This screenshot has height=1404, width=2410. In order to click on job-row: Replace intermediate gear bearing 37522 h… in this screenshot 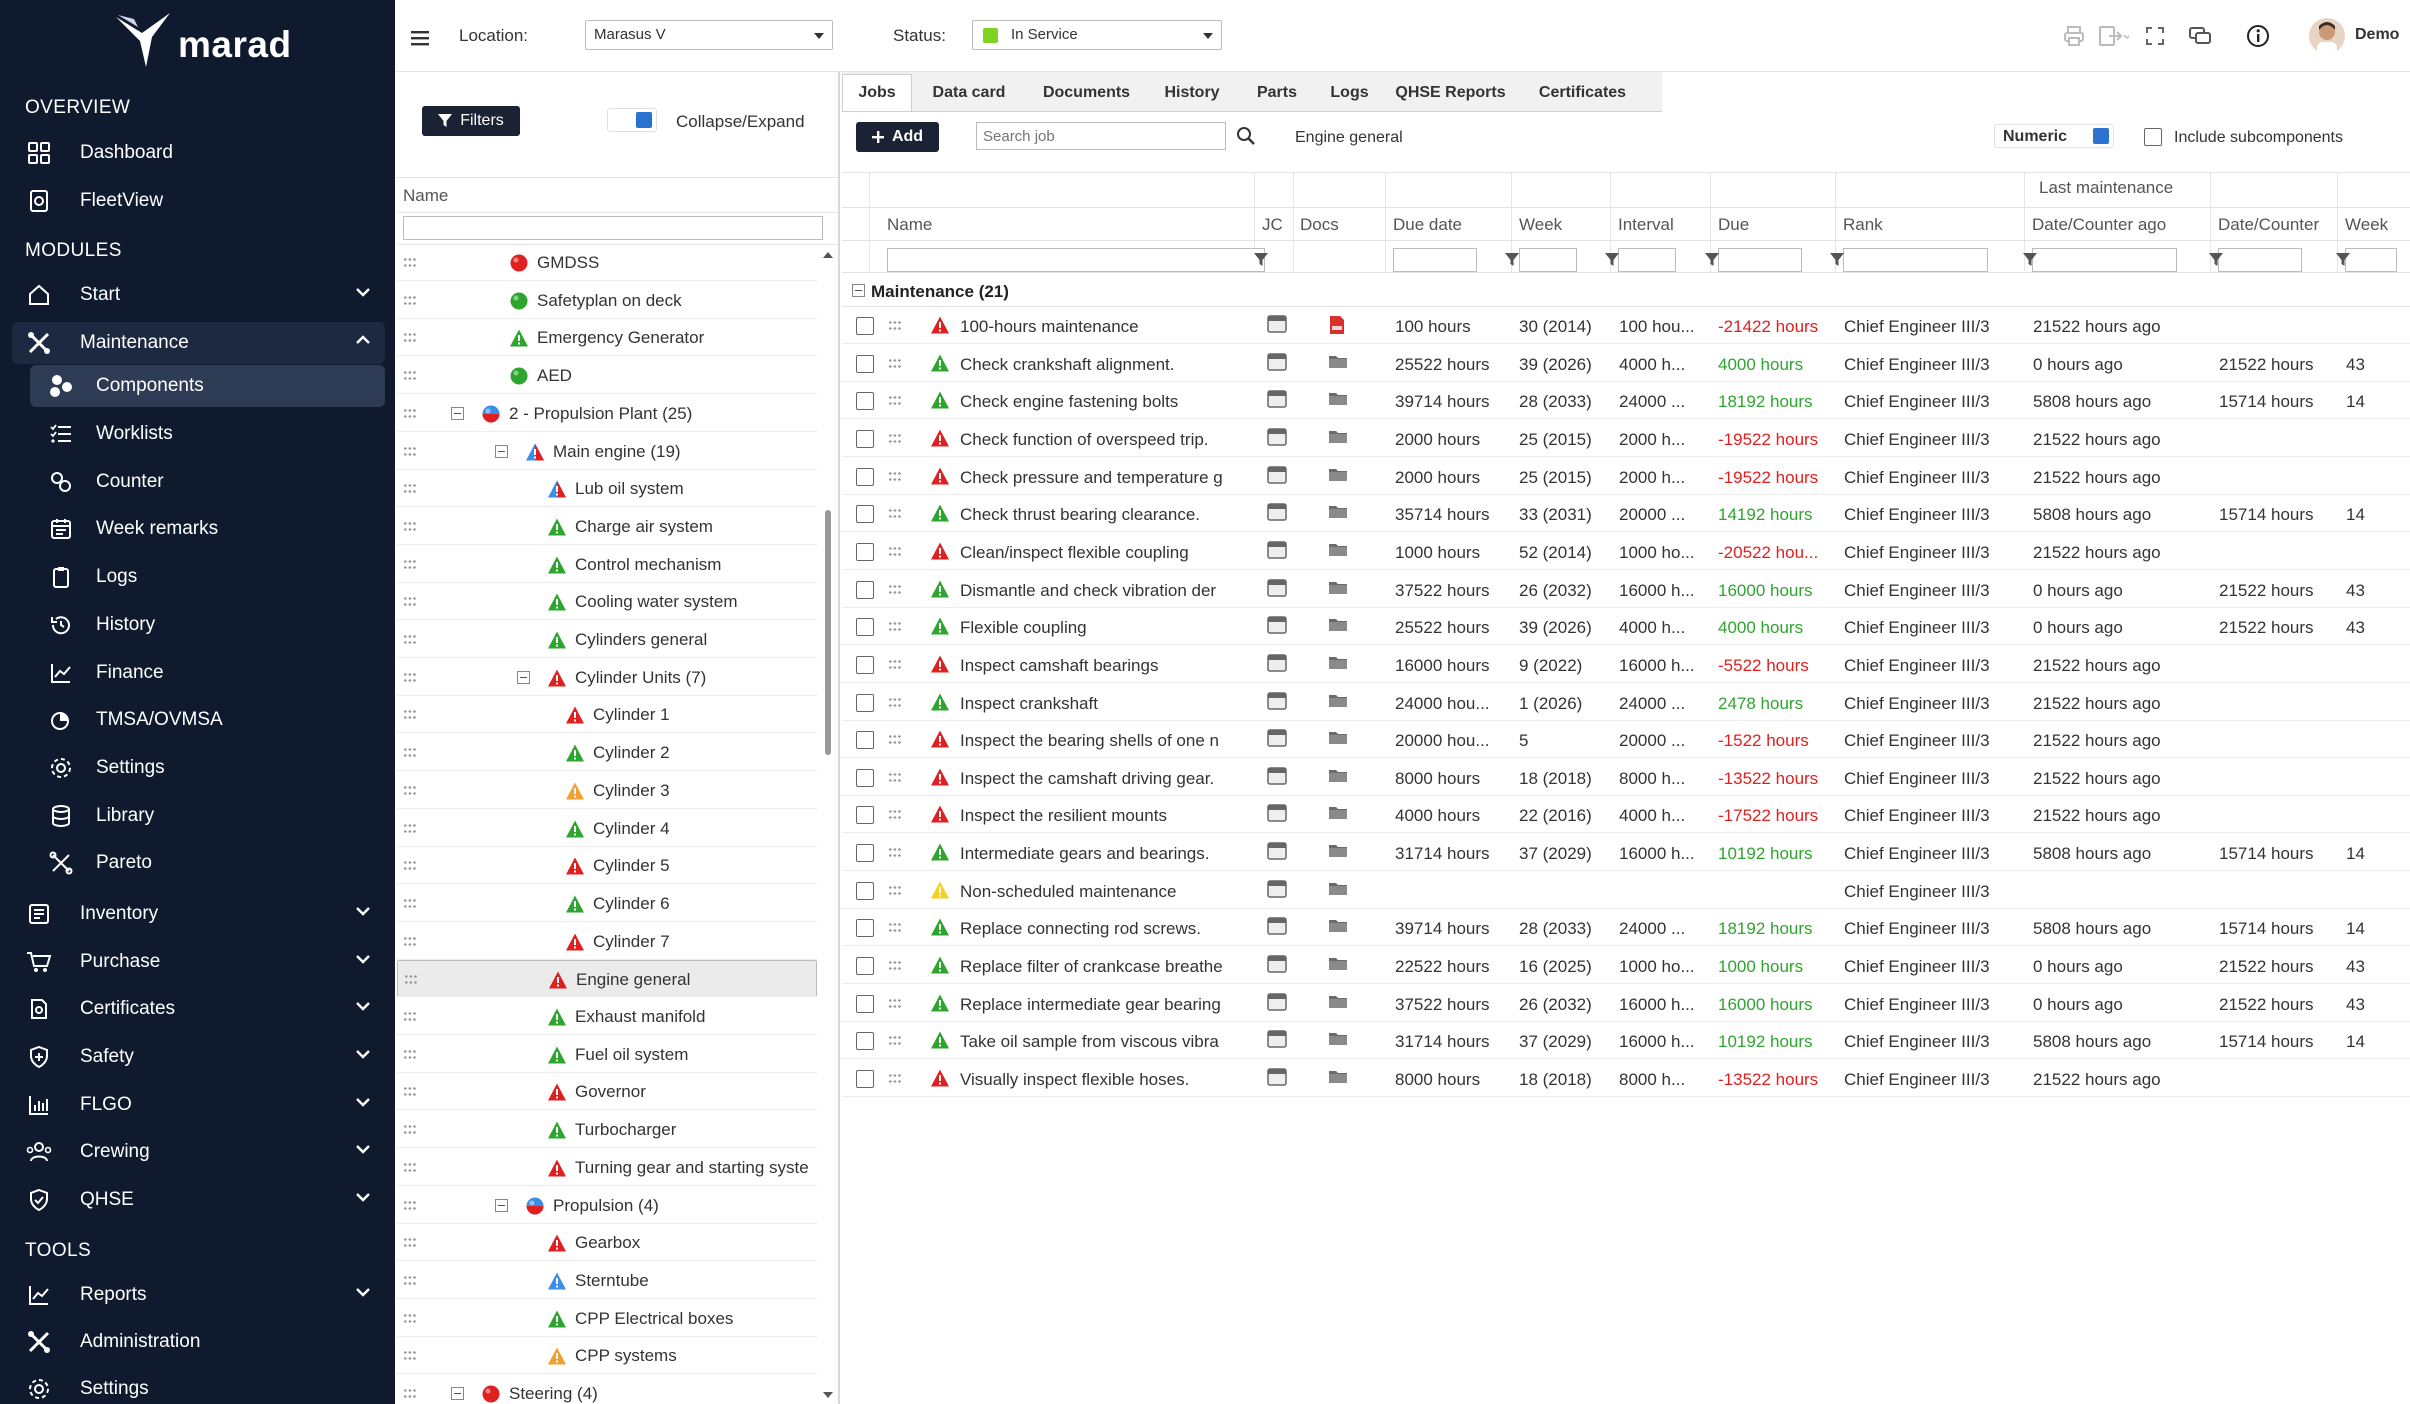, I will do `click(1626, 1003)`.